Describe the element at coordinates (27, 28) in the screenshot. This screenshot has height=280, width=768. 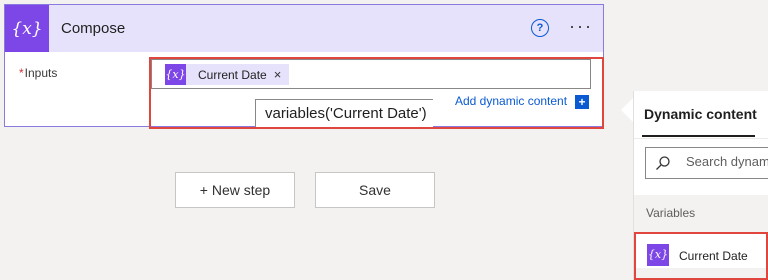
I see `compose-icon: {x}` at that location.